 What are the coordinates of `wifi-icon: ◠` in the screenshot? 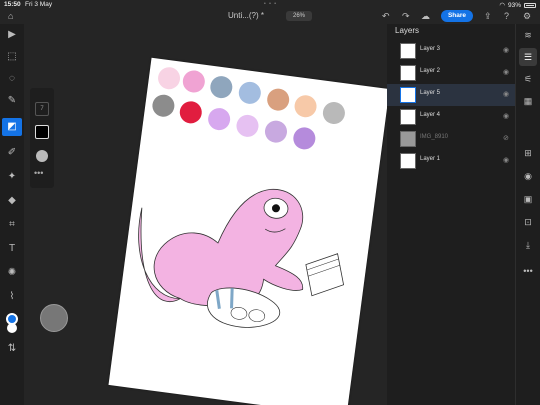 It's located at (502, 5).